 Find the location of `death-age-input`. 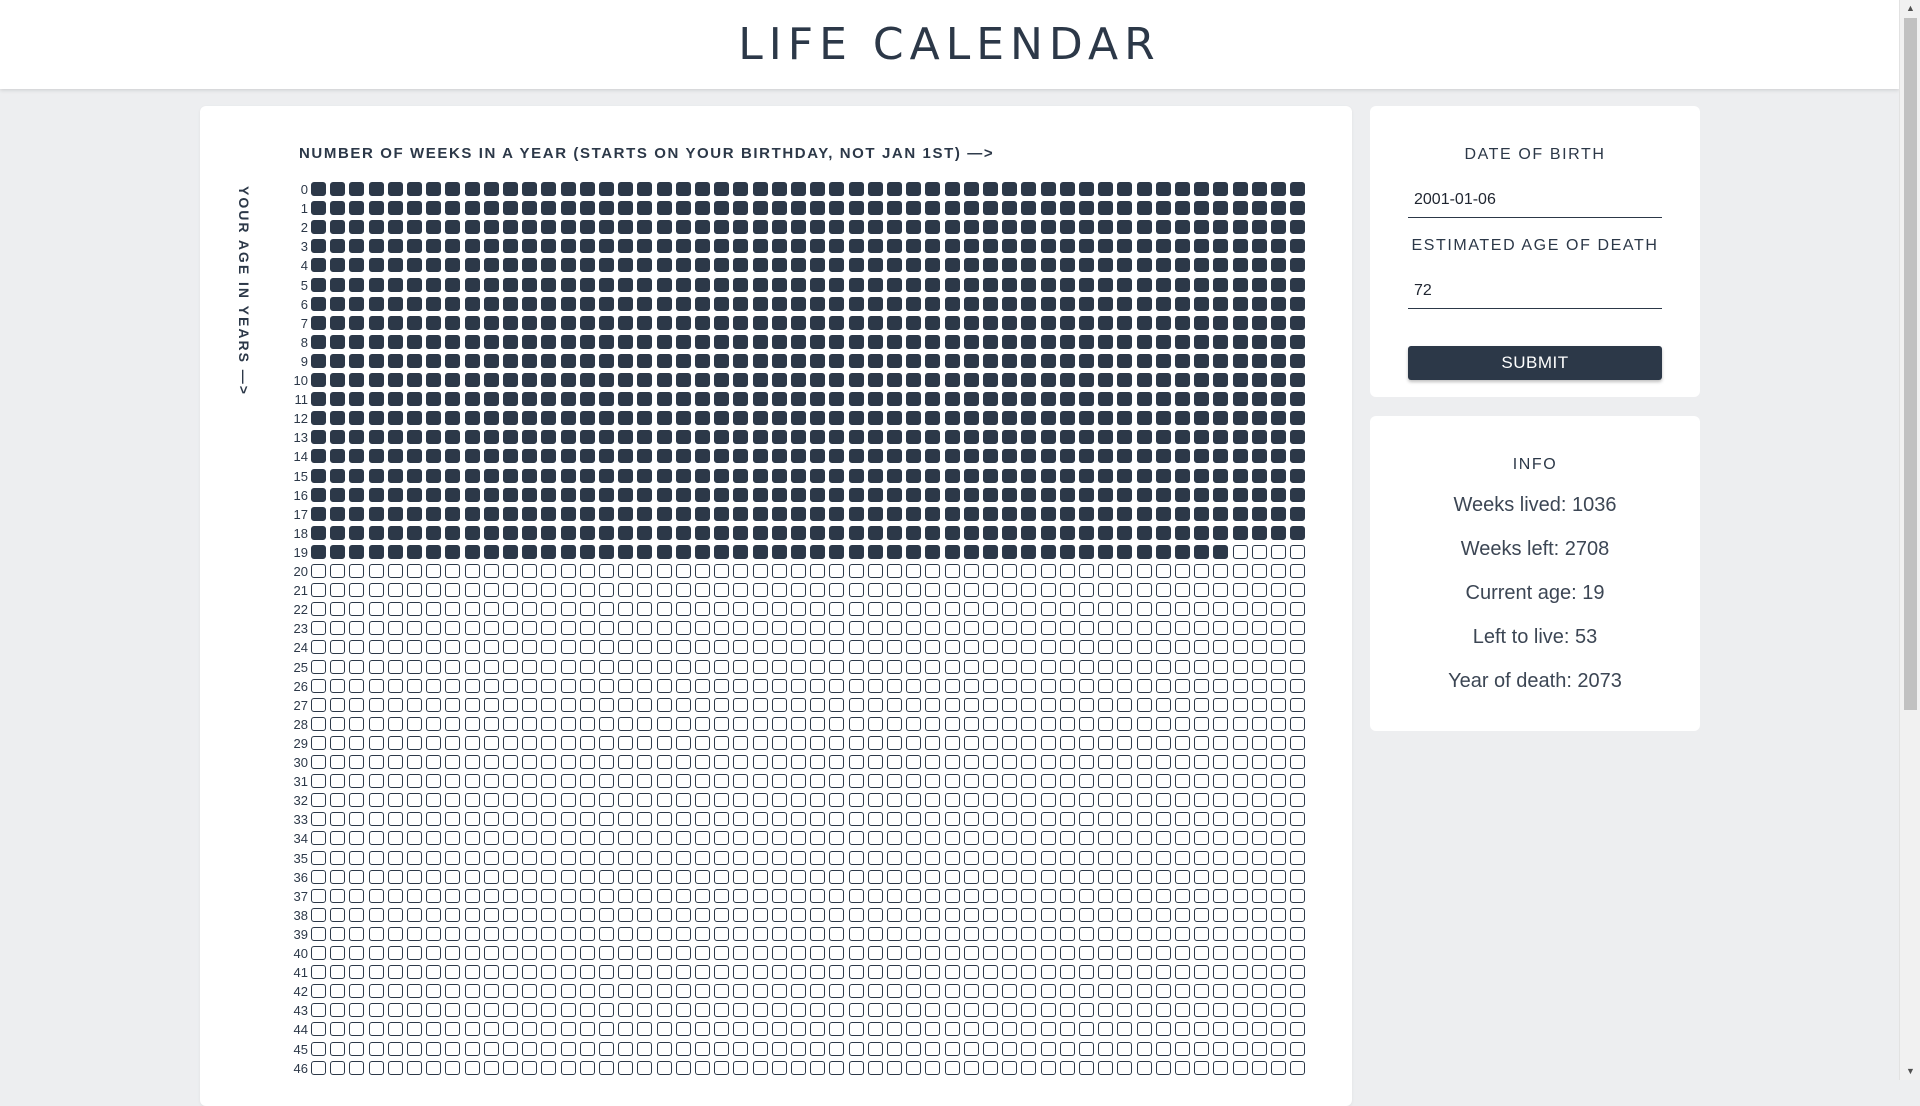

death-age-input is located at coordinates (1535, 291).